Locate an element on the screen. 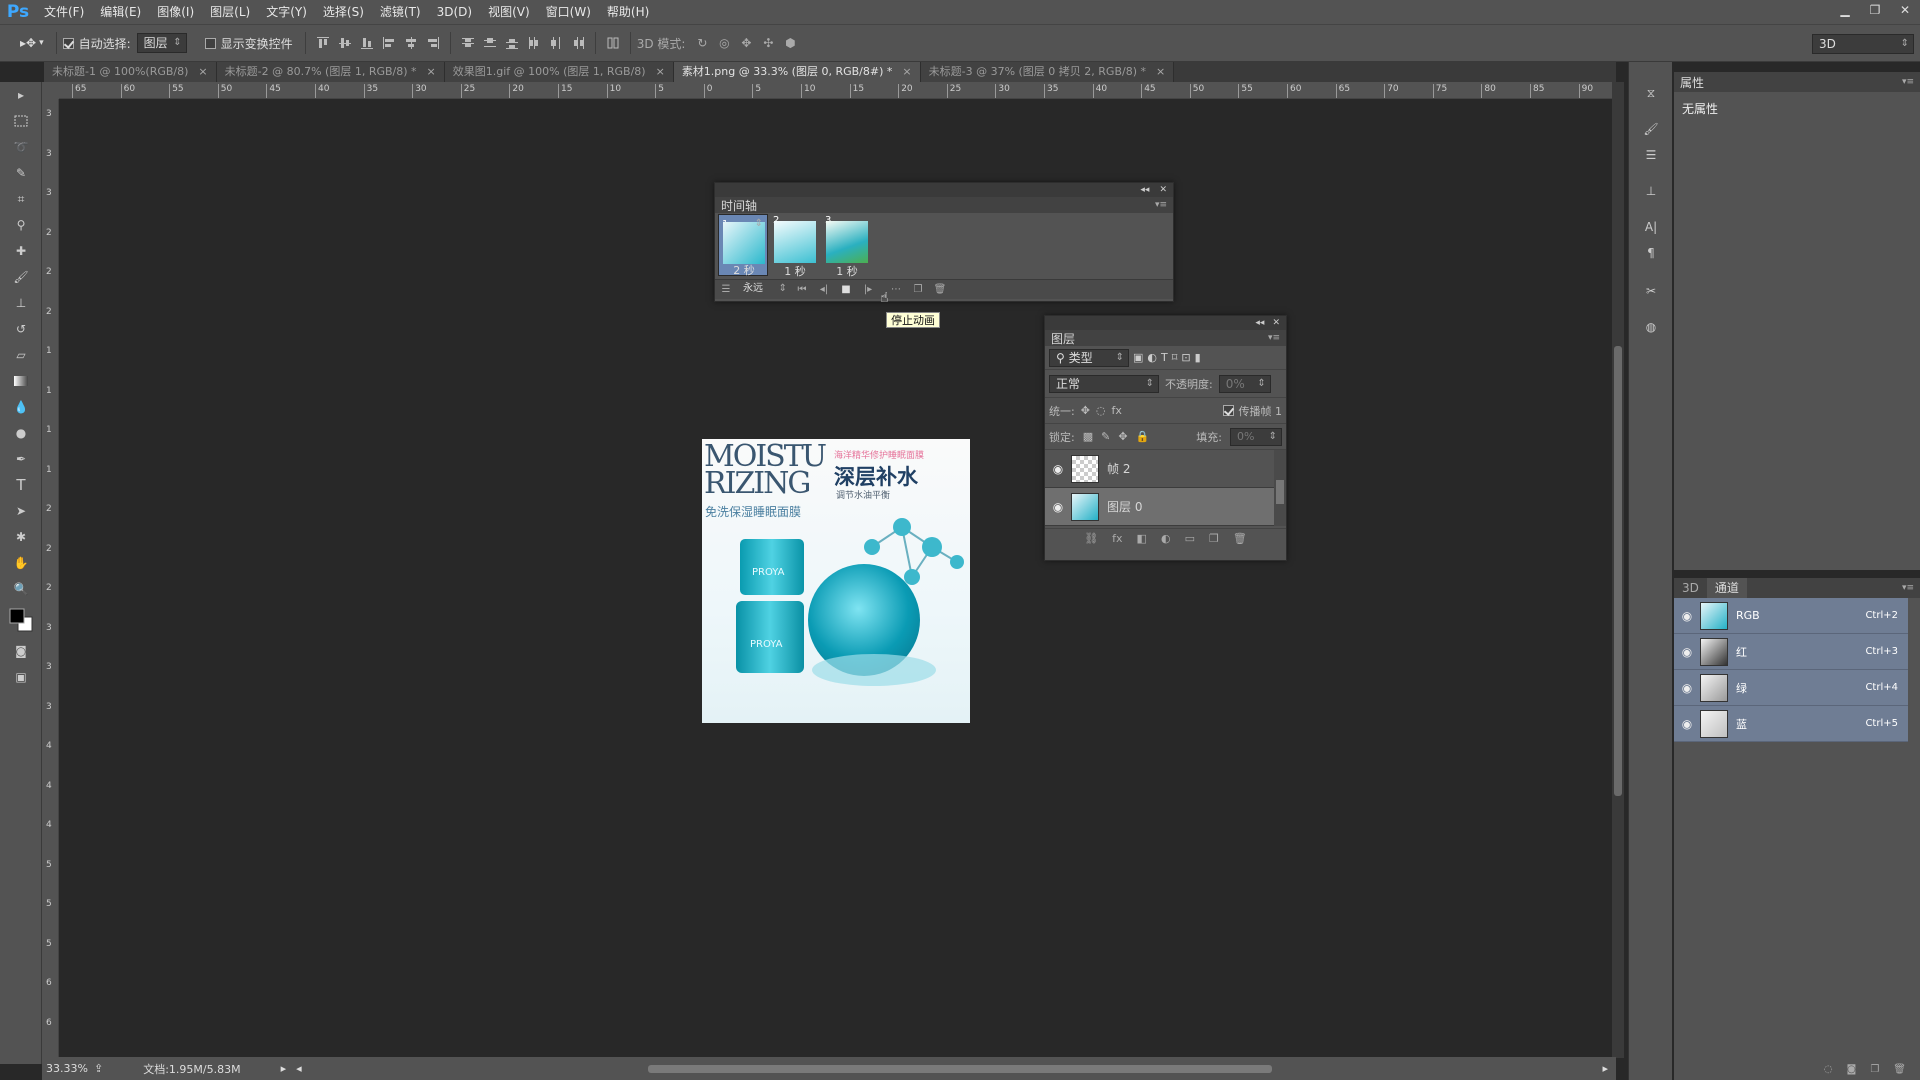 This screenshot has width=1920, height=1080. lock-pixels-icon: ✎ is located at coordinates (1105, 436).